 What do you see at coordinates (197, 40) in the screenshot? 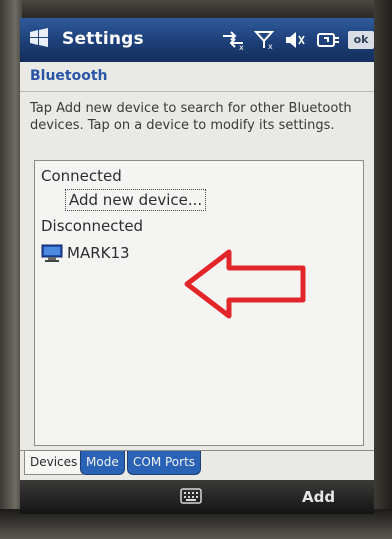
I see `title-bar: Settings x x ok` at bounding box center [197, 40].